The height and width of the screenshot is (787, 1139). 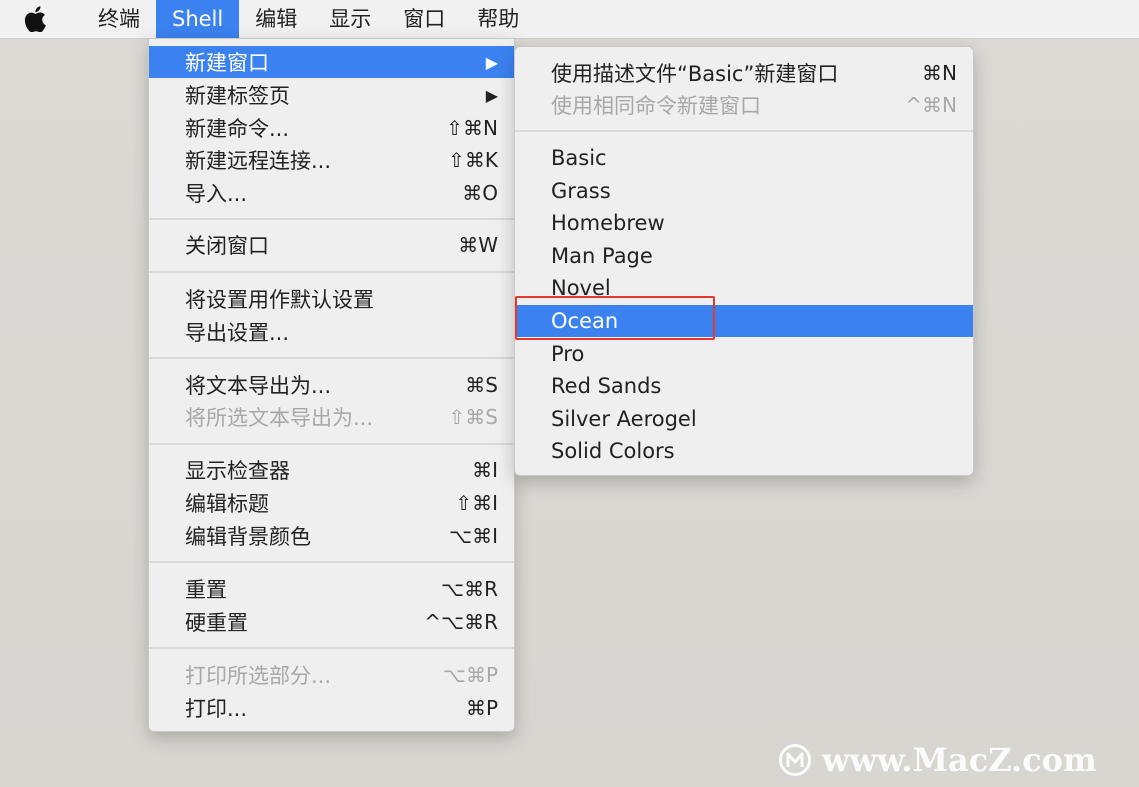 I want to click on submenu-item-man-page: Man Page, so click(x=744, y=256).